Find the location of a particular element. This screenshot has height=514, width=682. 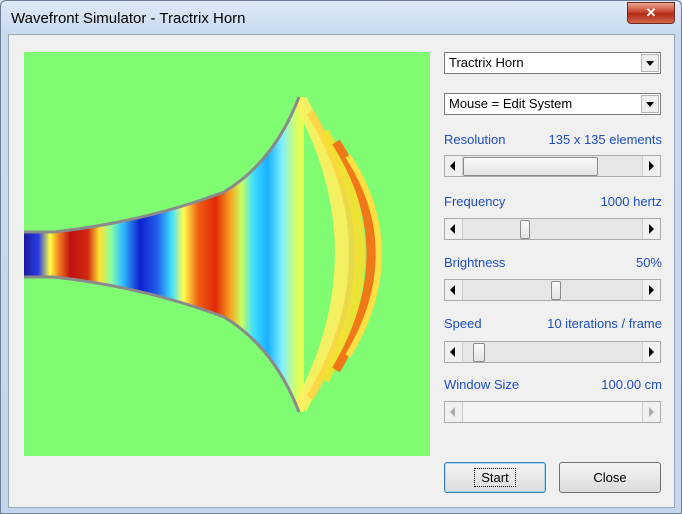

speed-value: 10 iterations / frame is located at coordinates (604, 323).